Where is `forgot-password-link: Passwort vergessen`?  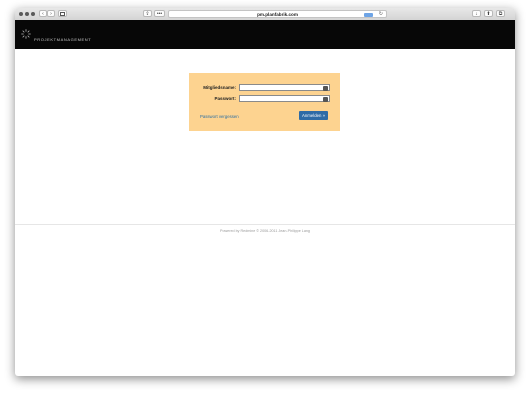 forgot-password-link: Passwort vergessen is located at coordinates (219, 116).